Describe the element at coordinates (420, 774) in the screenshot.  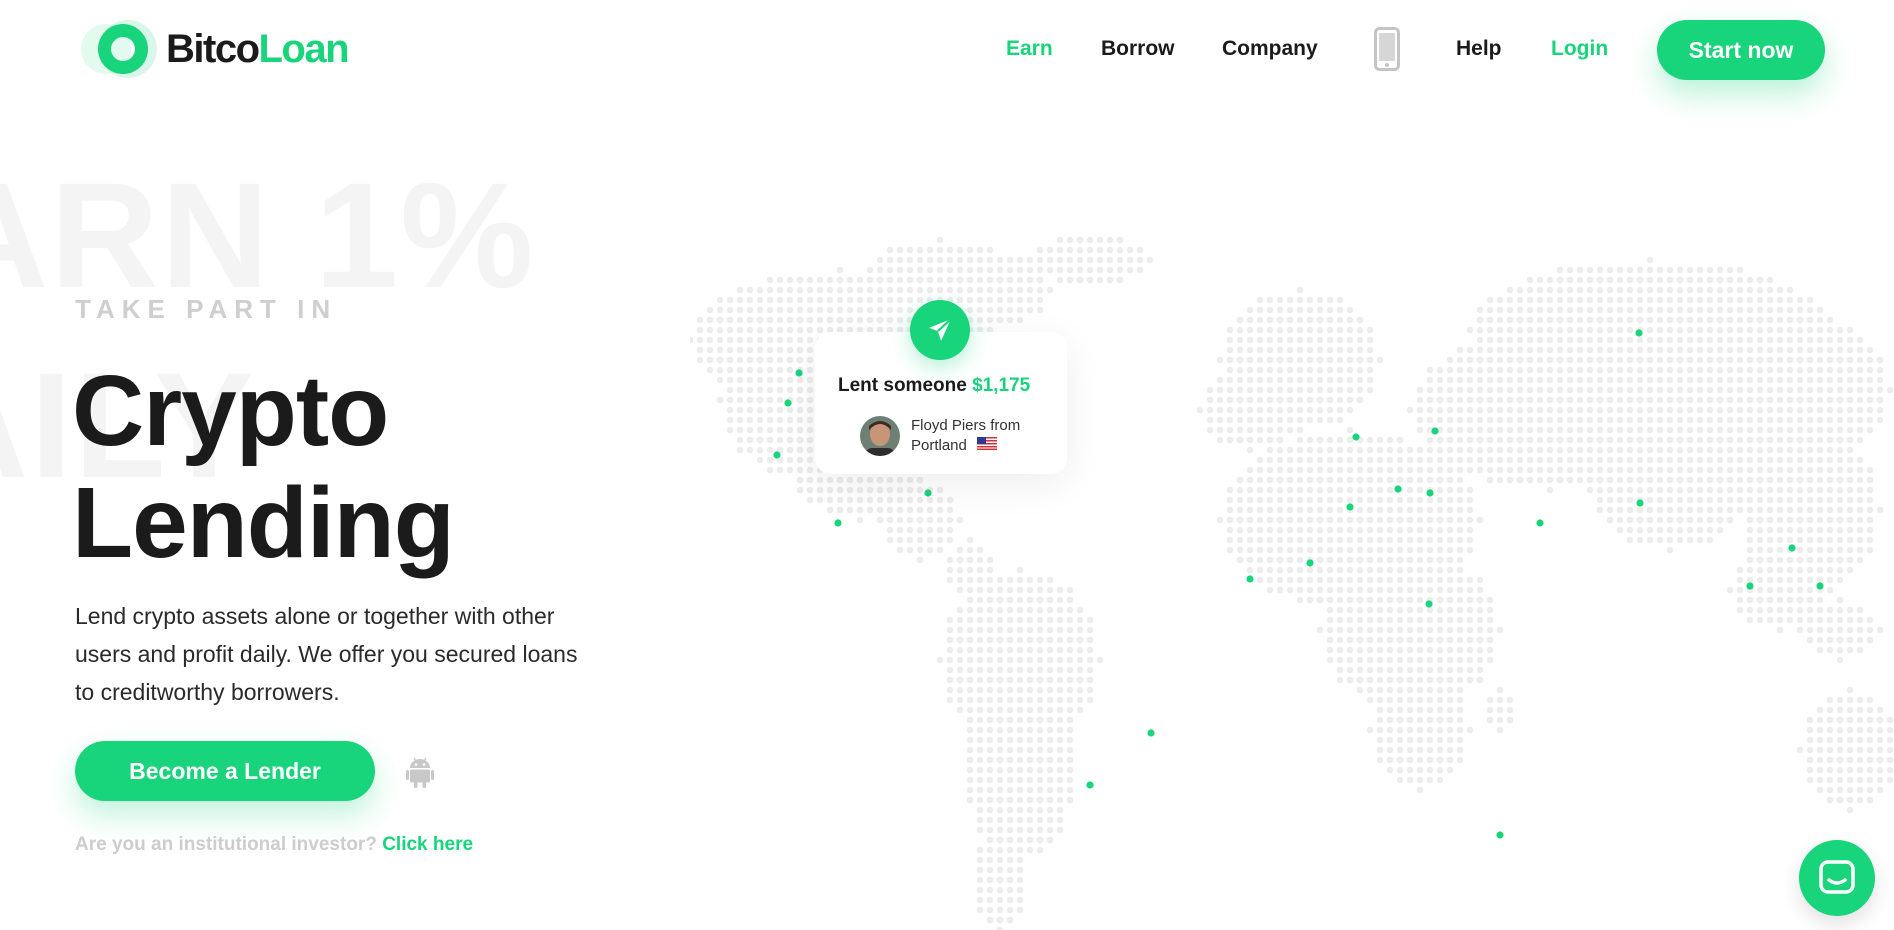
I see `android-icon` at that location.